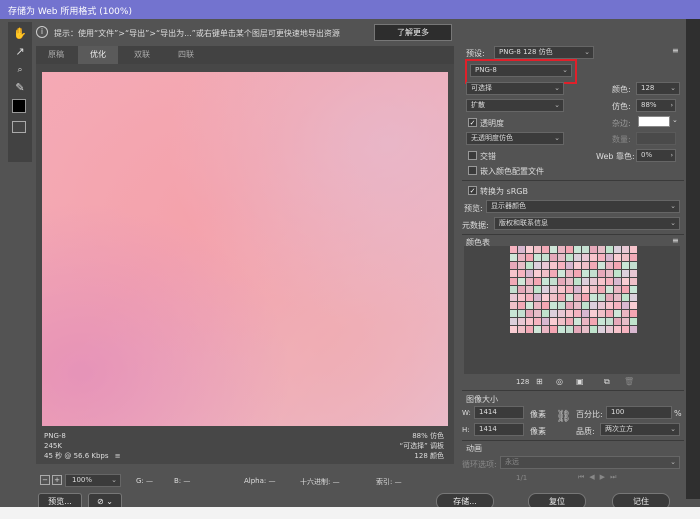 The height and width of the screenshot is (519, 700). What do you see at coordinates (607, 382) in the screenshot?
I see `new-color-icon: ⧉` at bounding box center [607, 382].